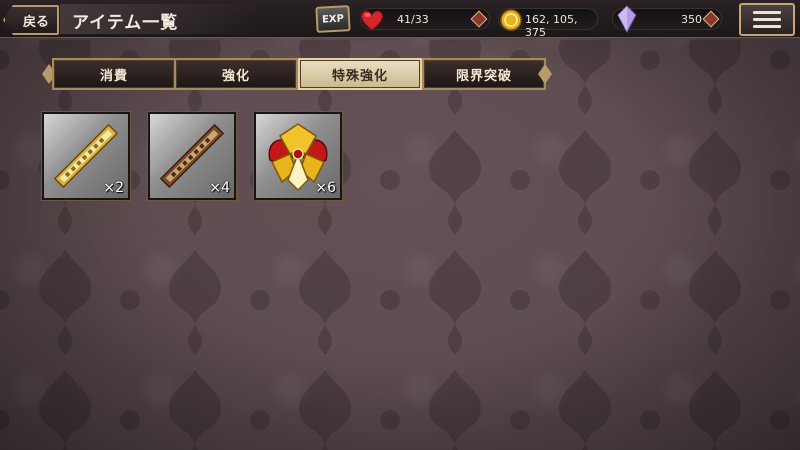 The image size is (800, 450). What do you see at coordinates (298, 156) in the screenshot?
I see `item-slot: ×6` at bounding box center [298, 156].